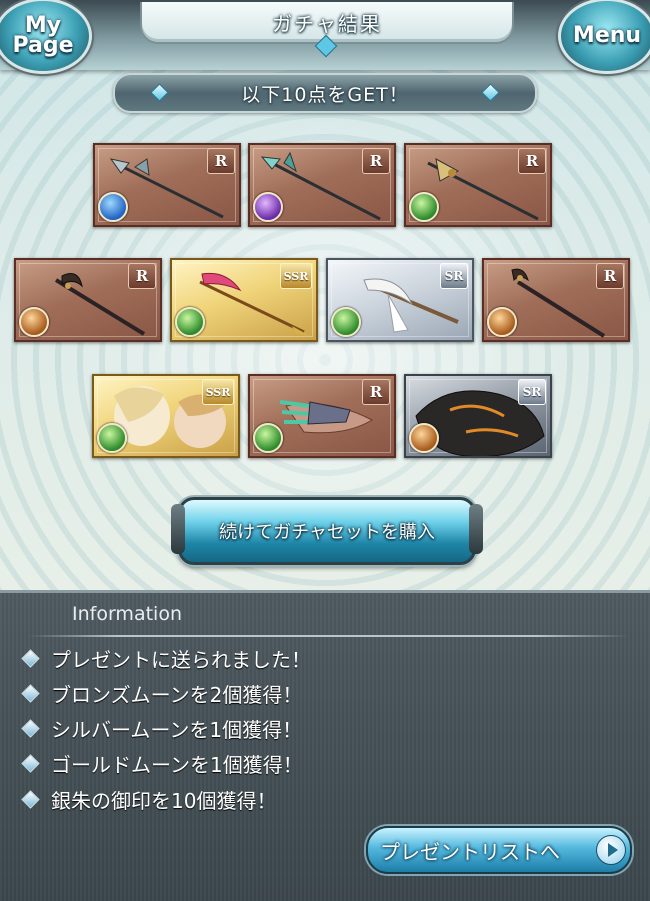  Describe the element at coordinates (328, 636) in the screenshot. I see `divider` at that location.